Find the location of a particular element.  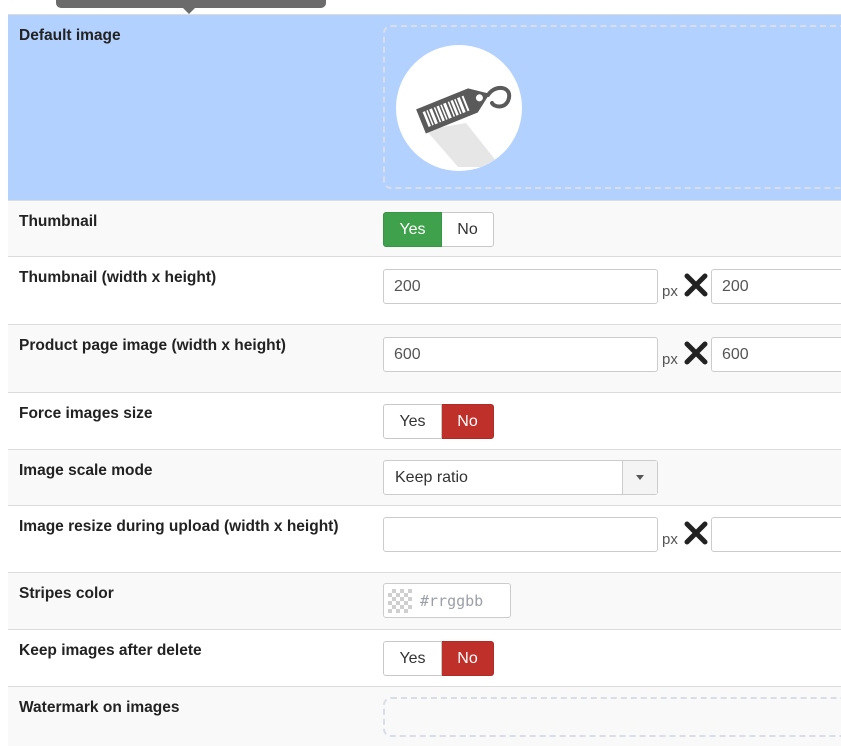

price-tag-icon is located at coordinates (459, 108).